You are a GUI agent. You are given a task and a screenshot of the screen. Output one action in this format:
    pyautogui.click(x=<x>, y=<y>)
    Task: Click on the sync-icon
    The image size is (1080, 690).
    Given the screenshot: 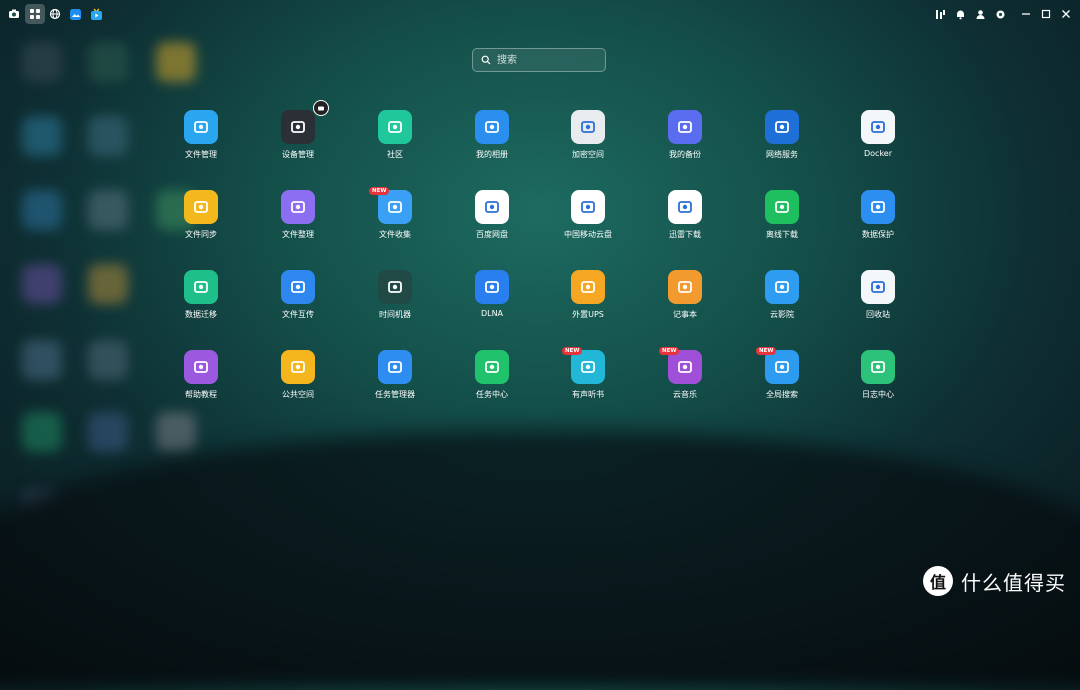 What is the action you would take?
    pyautogui.click(x=201, y=207)
    